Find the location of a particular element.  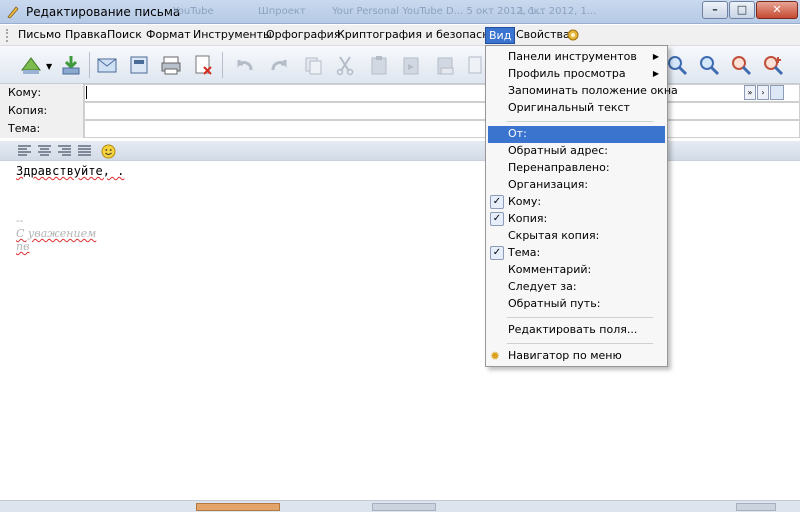

menu-item-label: Панели инструментов is located at coordinates (572, 56).